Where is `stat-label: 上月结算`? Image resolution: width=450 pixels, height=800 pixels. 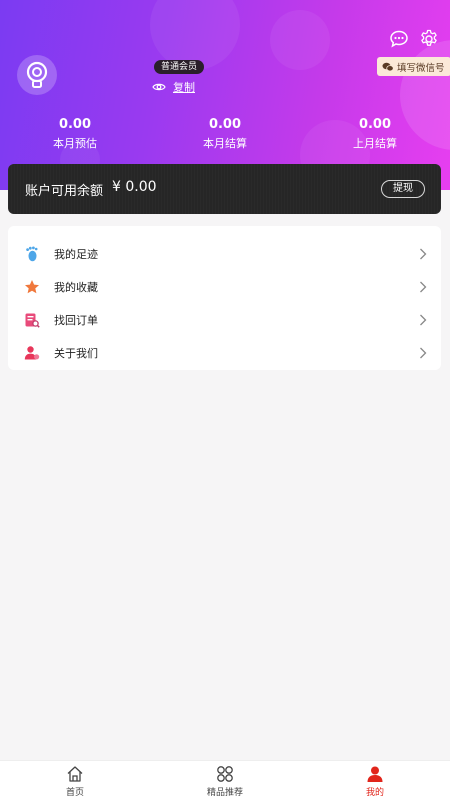 stat-label: 上月结算 is located at coordinates (375, 143).